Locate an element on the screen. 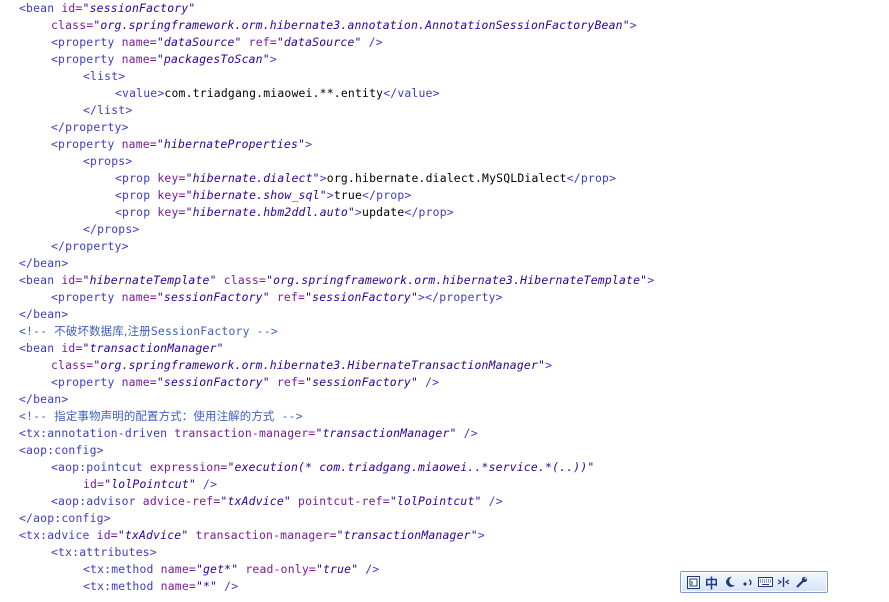  wrench-icon is located at coordinates (801, 582).